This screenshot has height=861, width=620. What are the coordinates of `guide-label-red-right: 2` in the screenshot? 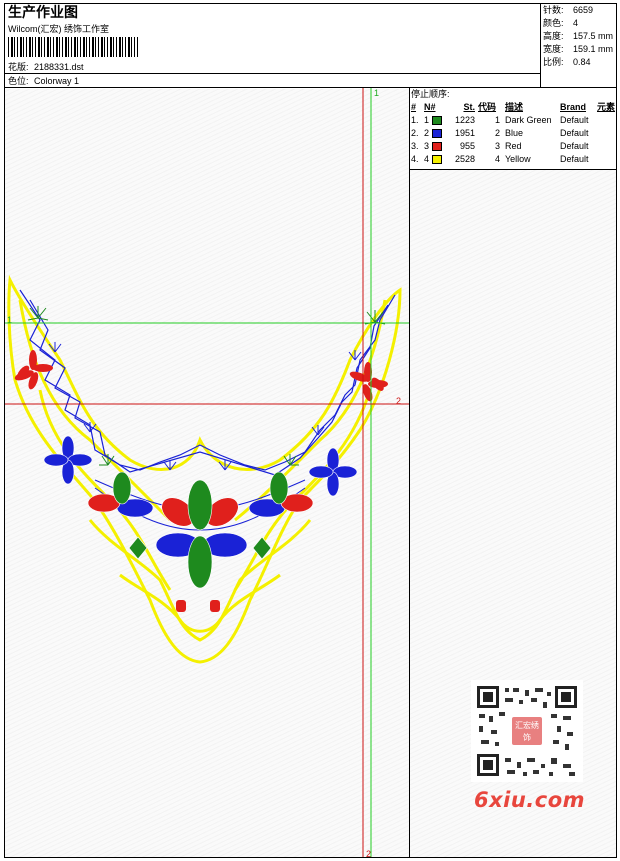 It's located at (399, 401).